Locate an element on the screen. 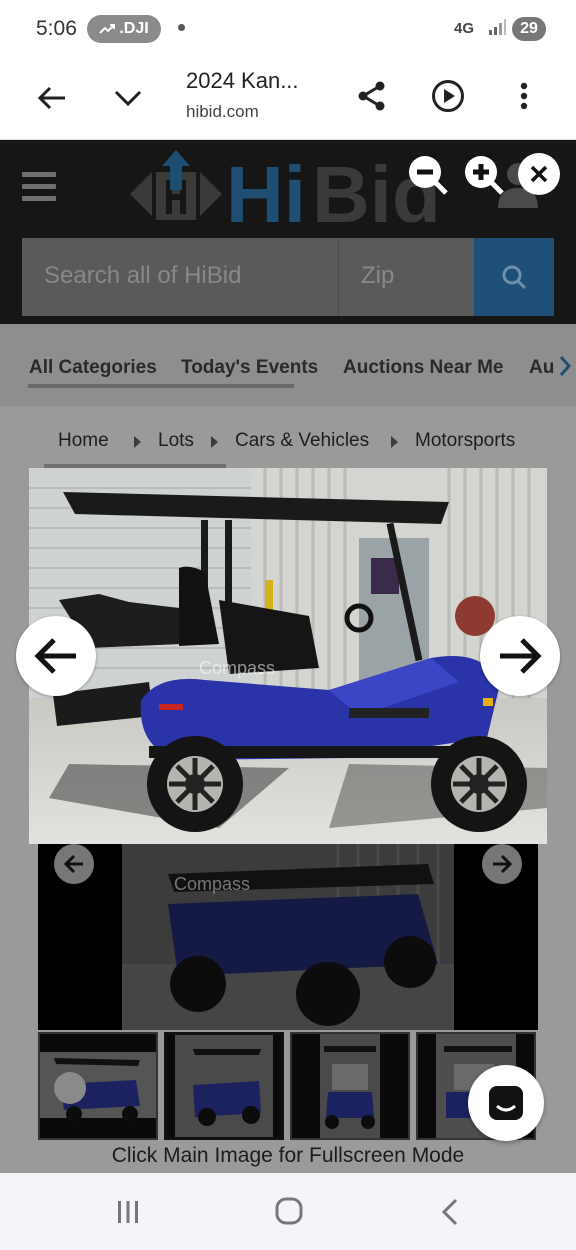 This screenshot has width=576, height=1250. gallery-prev-button is located at coordinates (74, 864).